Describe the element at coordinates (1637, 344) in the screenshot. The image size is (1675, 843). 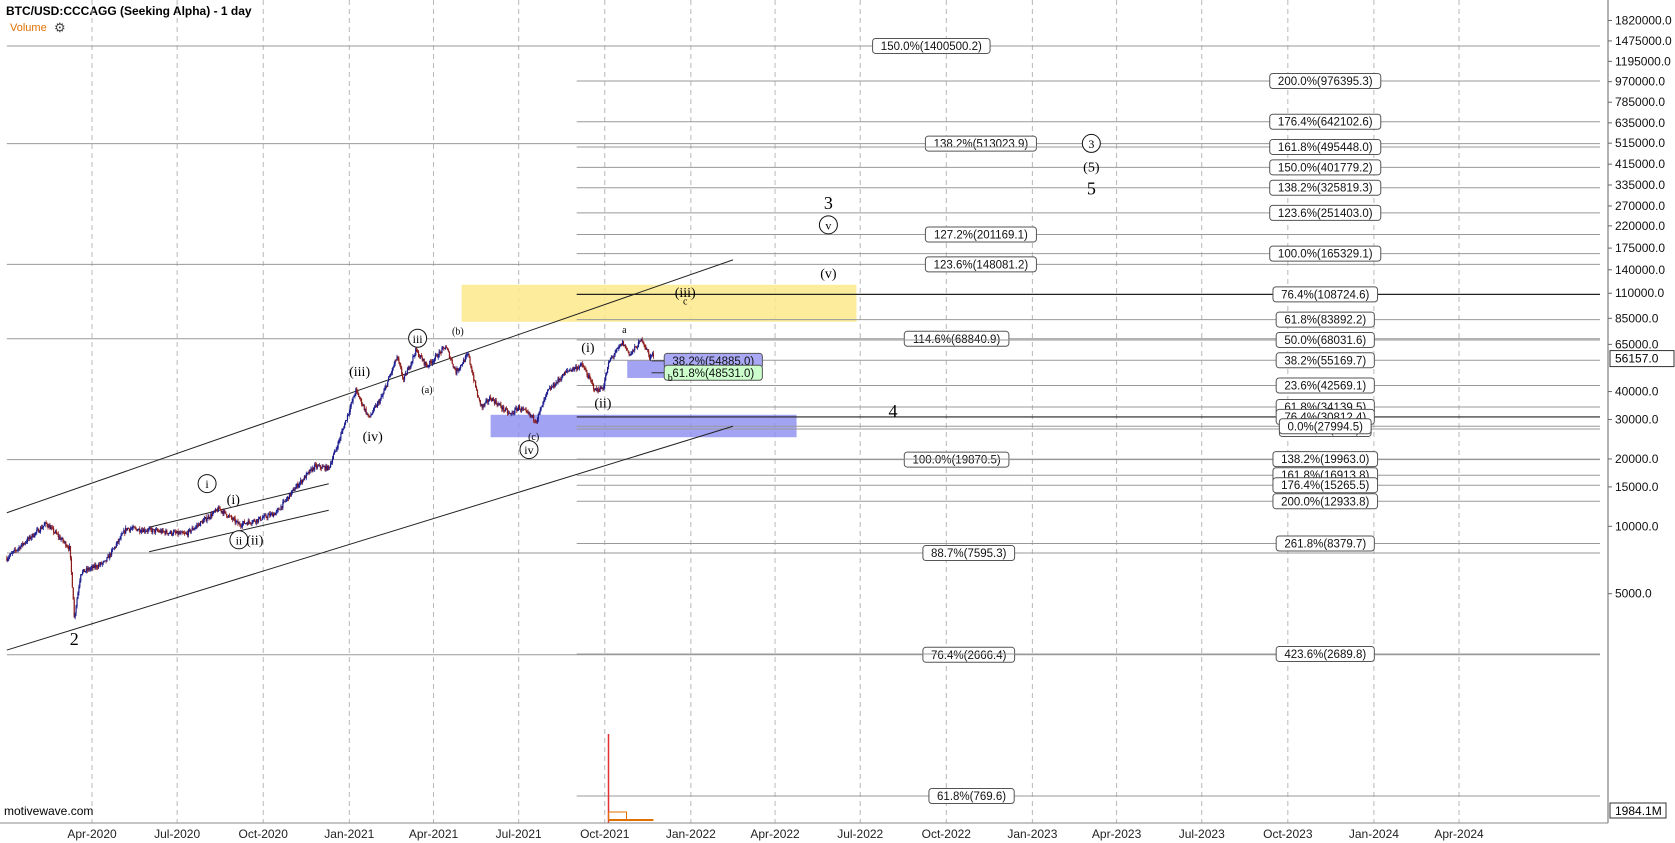
I see `y-tick-label: 65000.0` at that location.